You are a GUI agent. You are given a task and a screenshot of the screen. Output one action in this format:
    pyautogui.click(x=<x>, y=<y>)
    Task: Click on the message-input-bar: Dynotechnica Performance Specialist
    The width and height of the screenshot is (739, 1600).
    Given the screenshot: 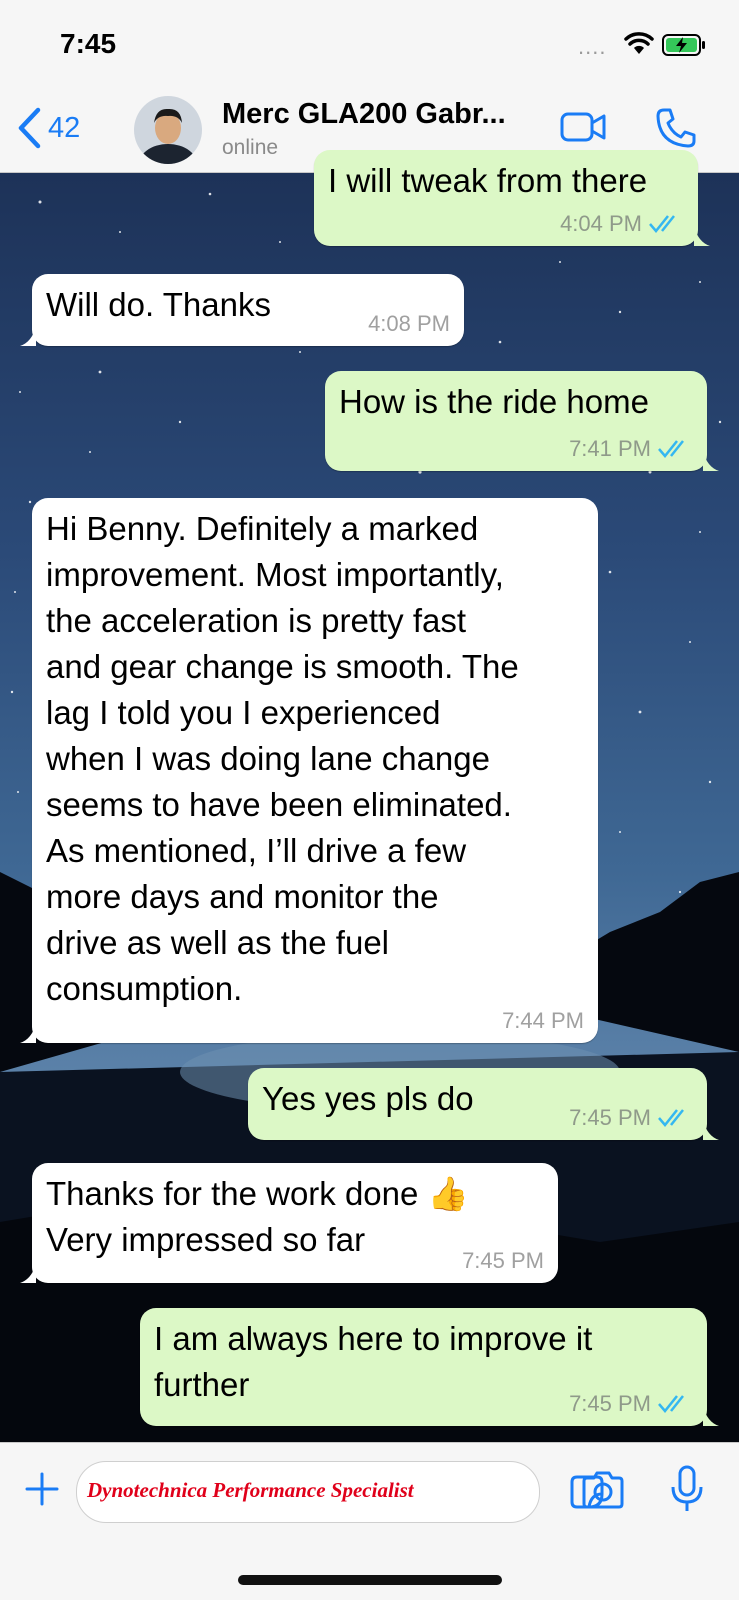 What is the action you would take?
    pyautogui.click(x=369, y=1521)
    